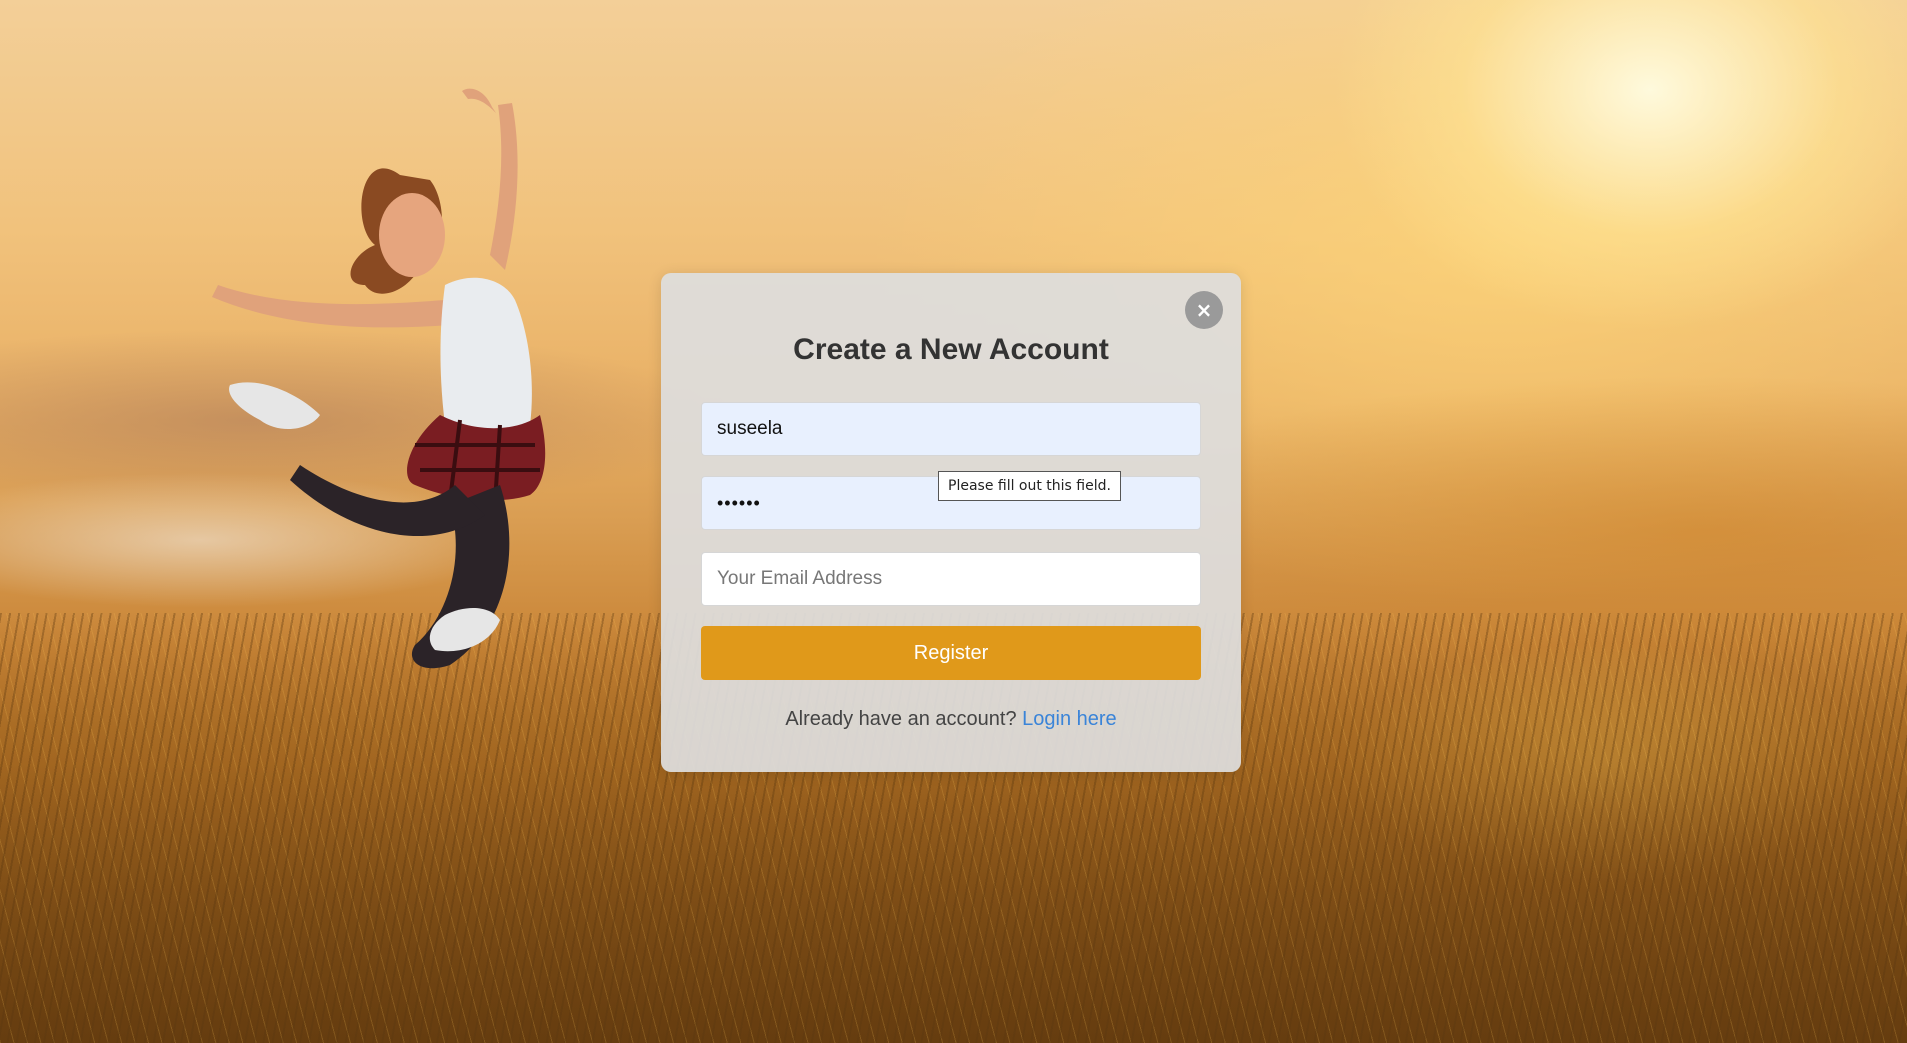  I want to click on login-prompt-text: Already have an account?, so click(904, 719).